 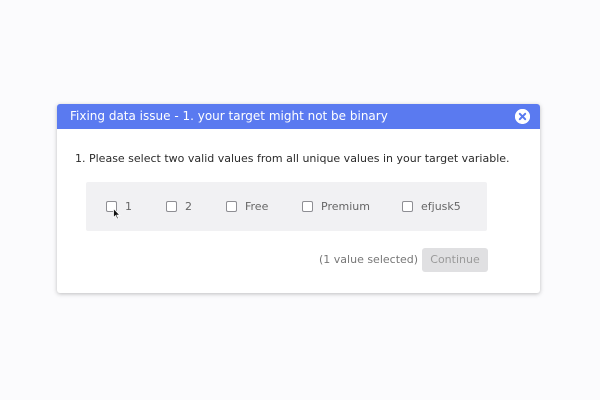 I want to click on close-icon, so click(x=522, y=116).